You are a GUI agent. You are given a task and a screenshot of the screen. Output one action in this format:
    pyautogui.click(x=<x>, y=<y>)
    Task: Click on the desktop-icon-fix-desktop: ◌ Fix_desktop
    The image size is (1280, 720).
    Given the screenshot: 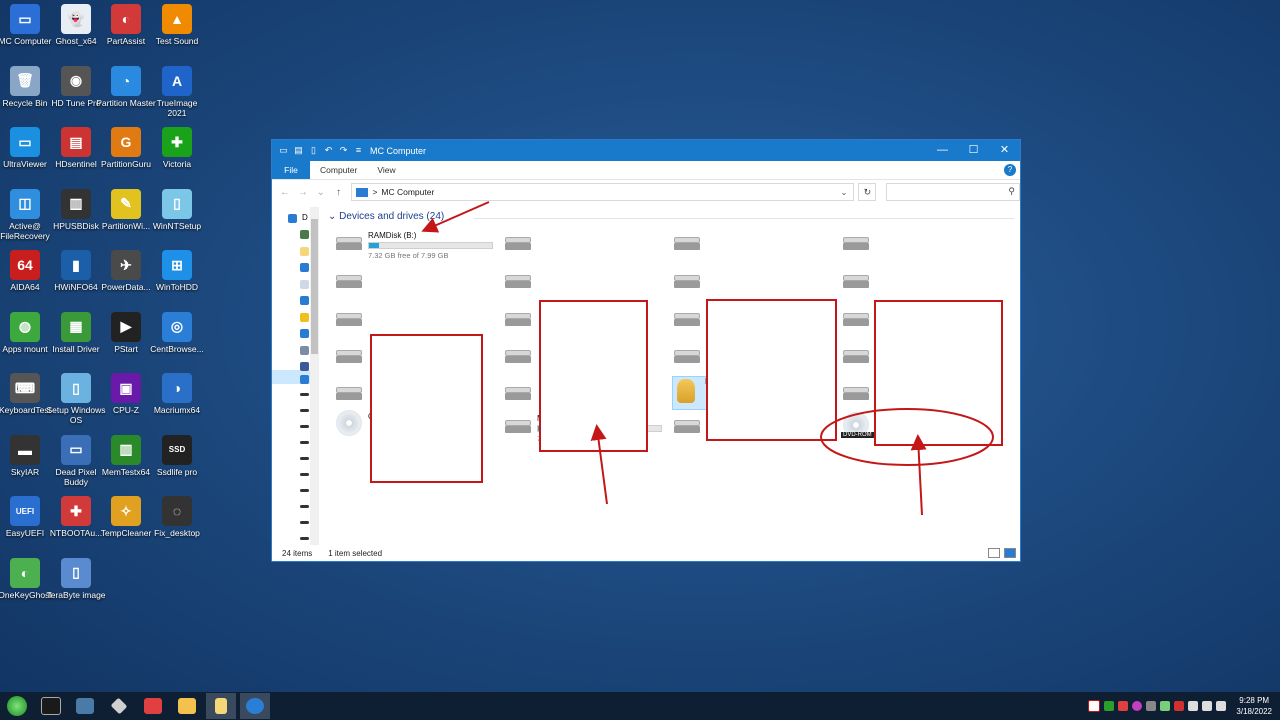 What is the action you would take?
    pyautogui.click(x=177, y=517)
    